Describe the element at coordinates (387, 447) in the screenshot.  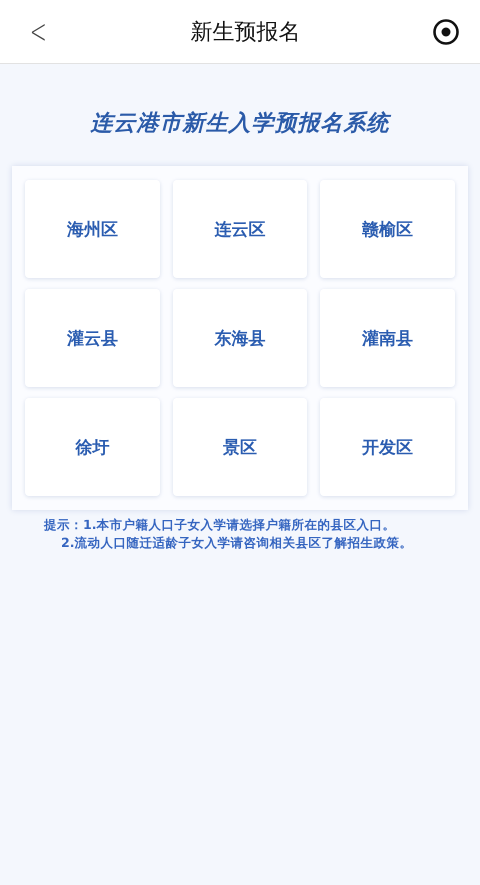
I see `district-card: 开发区` at that location.